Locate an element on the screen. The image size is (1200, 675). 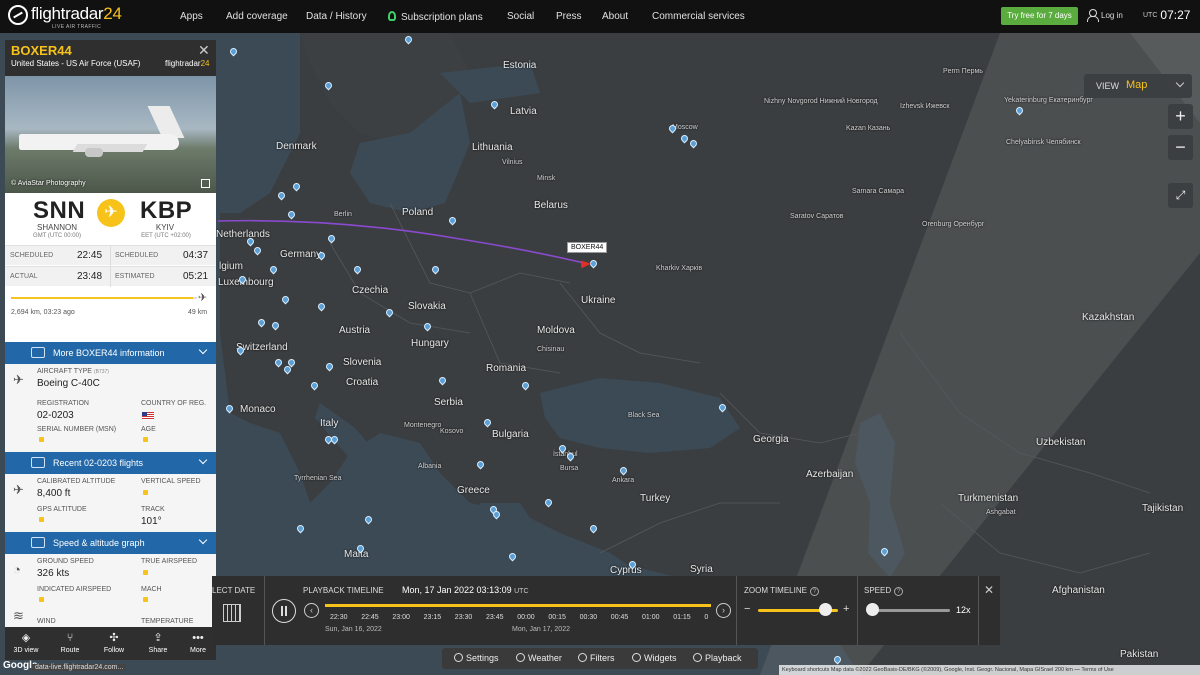
us-flag-icon is located at coordinates (148, 416).